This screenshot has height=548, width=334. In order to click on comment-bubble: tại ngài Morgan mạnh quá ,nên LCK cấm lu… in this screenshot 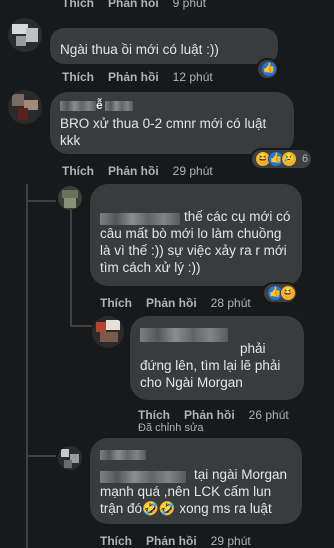, I will do `click(196, 481)`.